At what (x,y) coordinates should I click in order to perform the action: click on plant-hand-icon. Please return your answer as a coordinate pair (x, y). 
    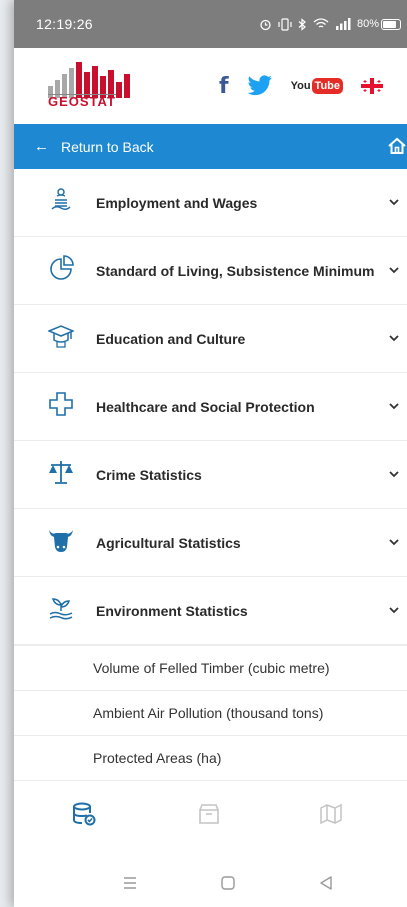
    Looking at the image, I should click on (61, 609).